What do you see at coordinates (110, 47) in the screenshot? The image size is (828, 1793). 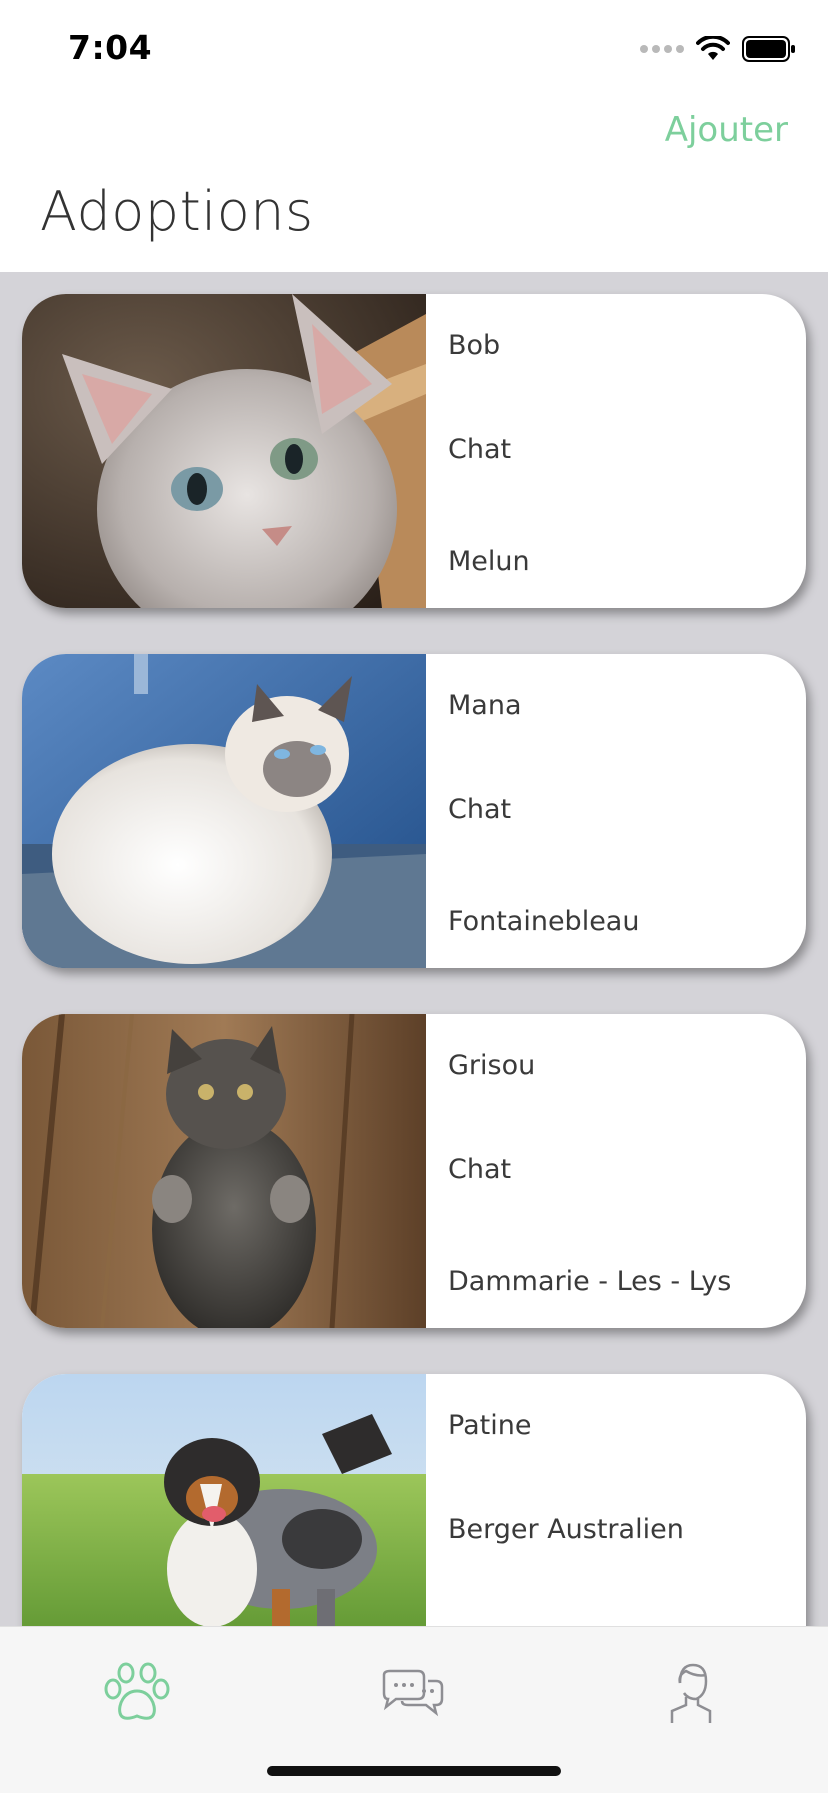 I see `status-time: 7:04` at bounding box center [110, 47].